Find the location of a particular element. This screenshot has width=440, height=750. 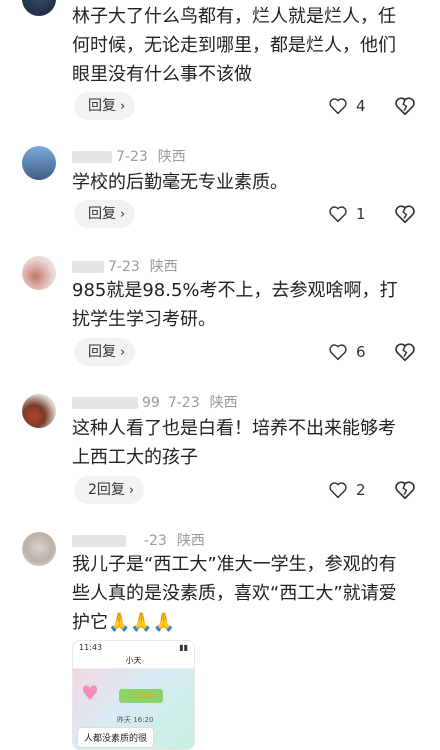

like-button: 1 is located at coordinates (347, 214).